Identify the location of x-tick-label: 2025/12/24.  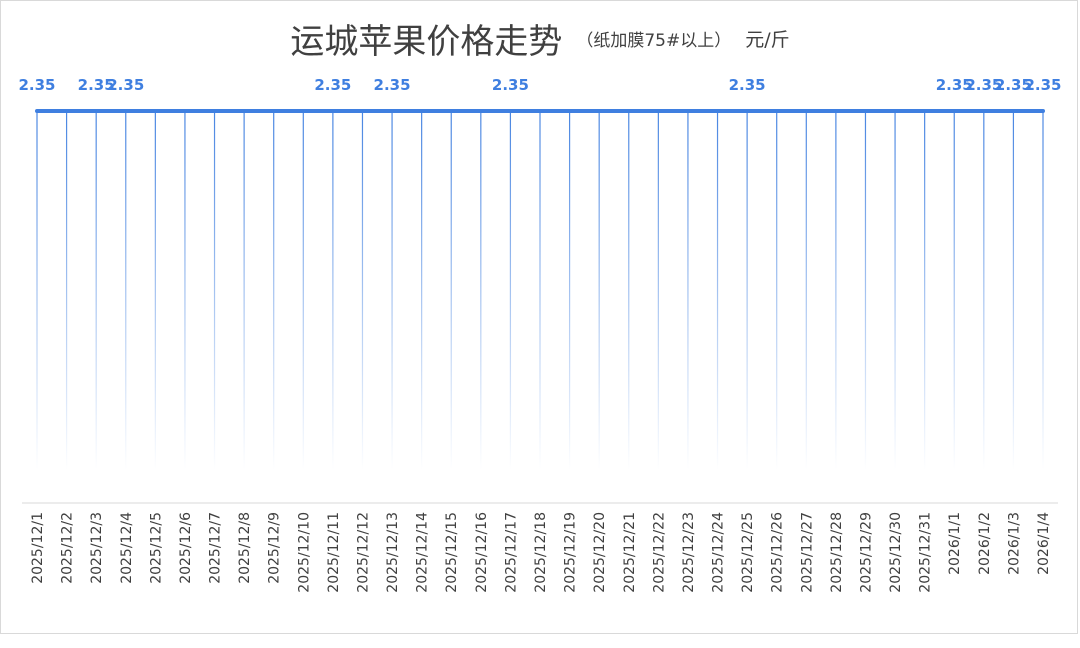
(719, 552).